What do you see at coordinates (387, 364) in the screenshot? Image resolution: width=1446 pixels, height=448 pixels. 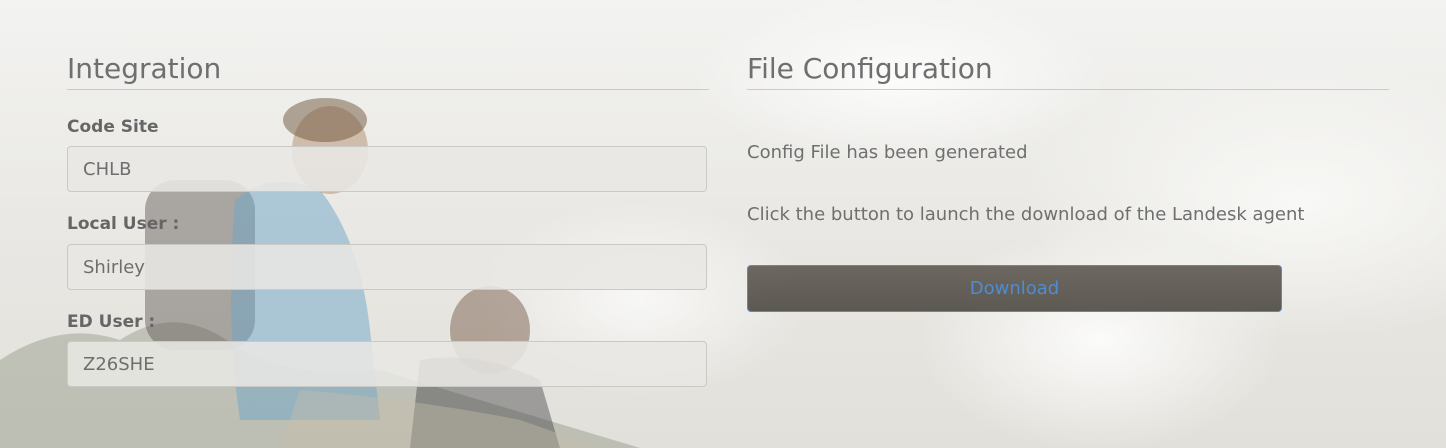 I see `ed-user-input` at bounding box center [387, 364].